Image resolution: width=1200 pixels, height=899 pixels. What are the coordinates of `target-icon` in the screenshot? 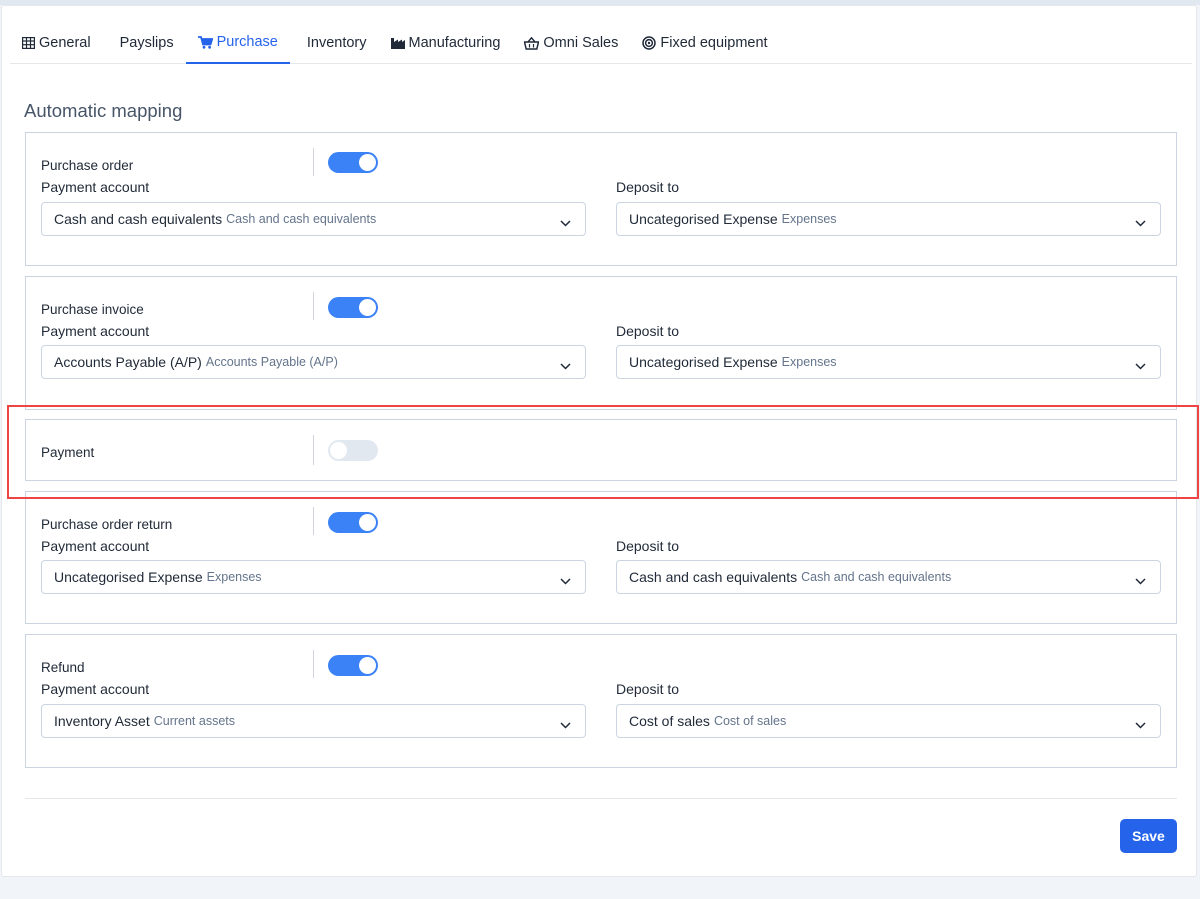 It's located at (649, 43).